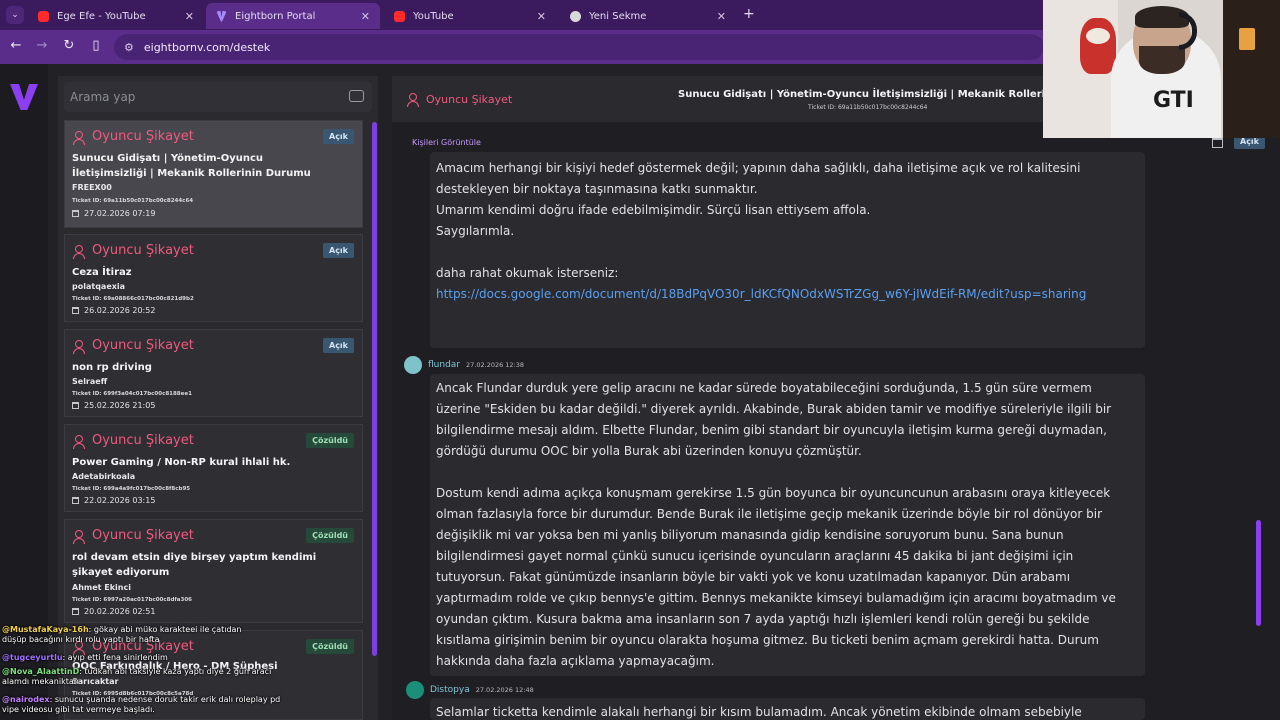 The image size is (1280, 720). I want to click on chat-message: @tugceyurtlu: ayıp etti fena sinirlendim, so click(85, 657).